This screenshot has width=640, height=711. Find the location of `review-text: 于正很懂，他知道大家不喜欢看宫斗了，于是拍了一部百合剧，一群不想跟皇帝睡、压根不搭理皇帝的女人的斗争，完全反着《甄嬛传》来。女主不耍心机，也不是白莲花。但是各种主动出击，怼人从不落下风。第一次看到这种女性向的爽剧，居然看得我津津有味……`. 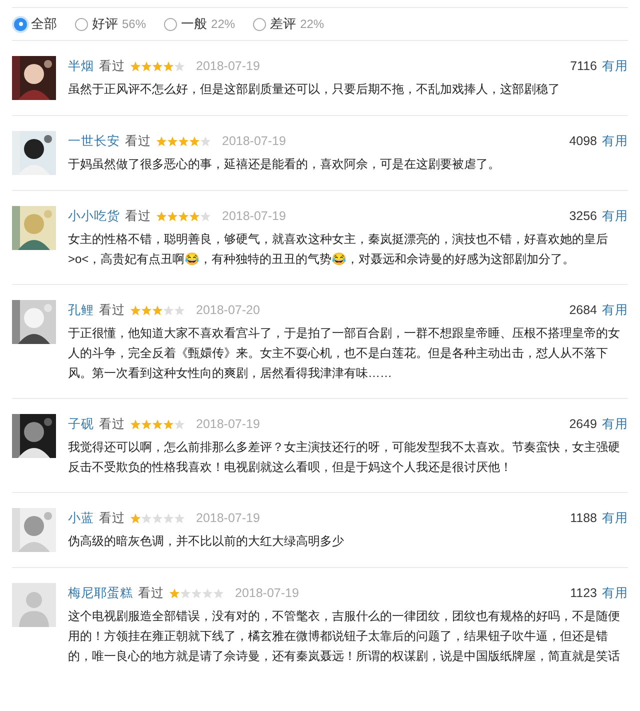

review-text: 于正很懂，他知道大家不喜欢看宫斗了，于是拍了一部百合剧，一群不想跟皇帝睡、压根不搭理皇帝的女人的斗争，完全反着《甄嬛传》来。女主不耍心机，也不是白莲花。但是各种主动出击，怼人从不落下风。第一次看到这种女性向的爽剧，居然看得我津津有味…… is located at coordinates (344, 353).